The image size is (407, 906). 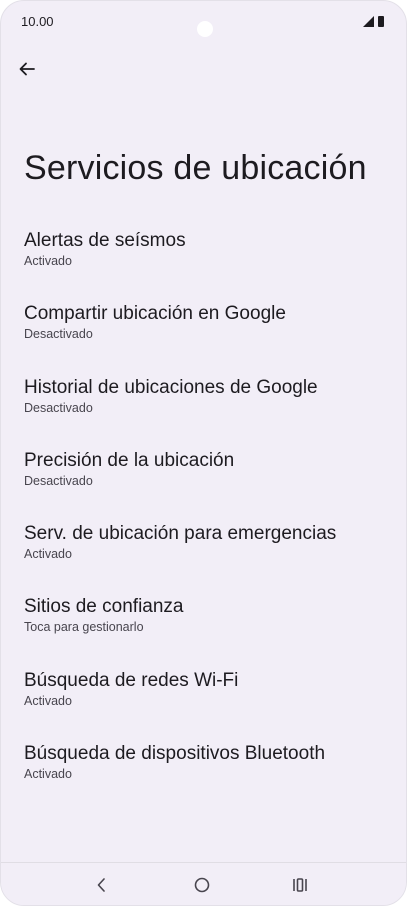 What do you see at coordinates (84, 627) in the screenshot?
I see `item-status: Toca para gestionarlo` at bounding box center [84, 627].